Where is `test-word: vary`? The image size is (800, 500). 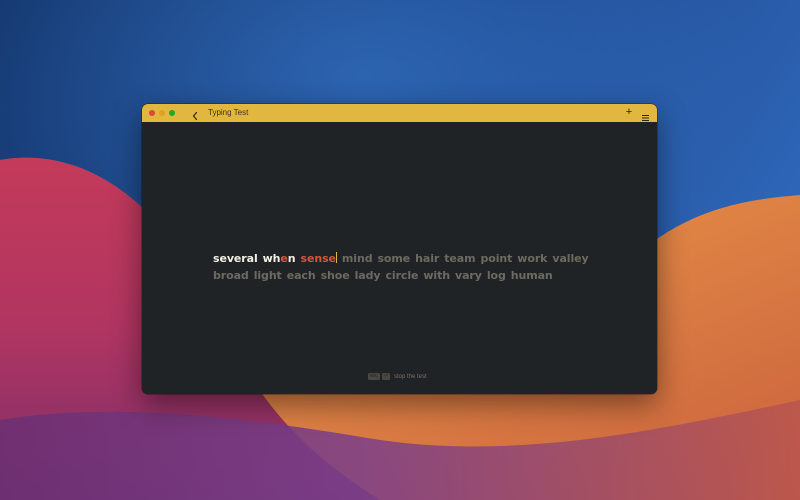 test-word: vary is located at coordinates (468, 275).